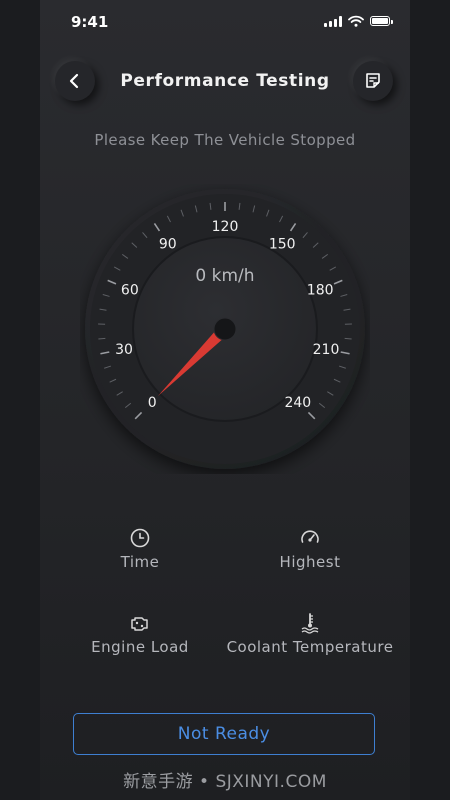 This screenshot has width=450, height=800. What do you see at coordinates (225, 22) in the screenshot?
I see `status-bar: 9:41` at bounding box center [225, 22].